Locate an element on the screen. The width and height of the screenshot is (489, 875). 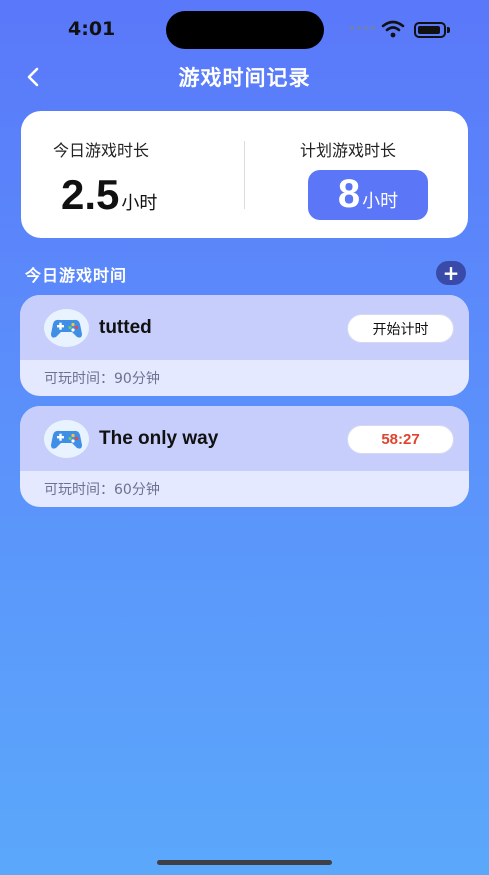
plan-duration-unit: 小时 is located at coordinates (380, 201).